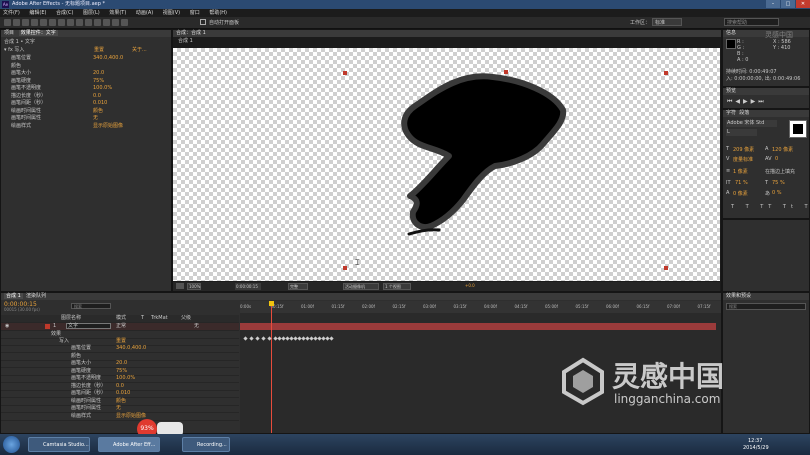 This screenshot has width=810, height=455. I want to click on minimize-button: –, so click(773, 4).